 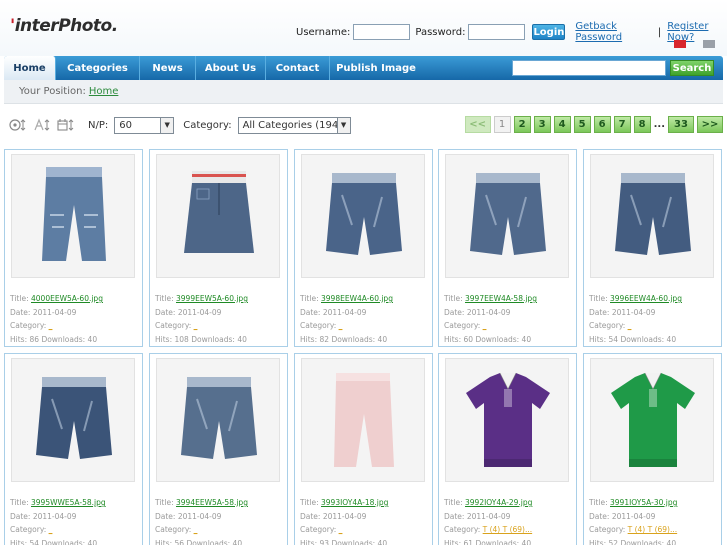 What do you see at coordinates (542, 124) in the screenshot?
I see `pager-page-3: 3` at bounding box center [542, 124].